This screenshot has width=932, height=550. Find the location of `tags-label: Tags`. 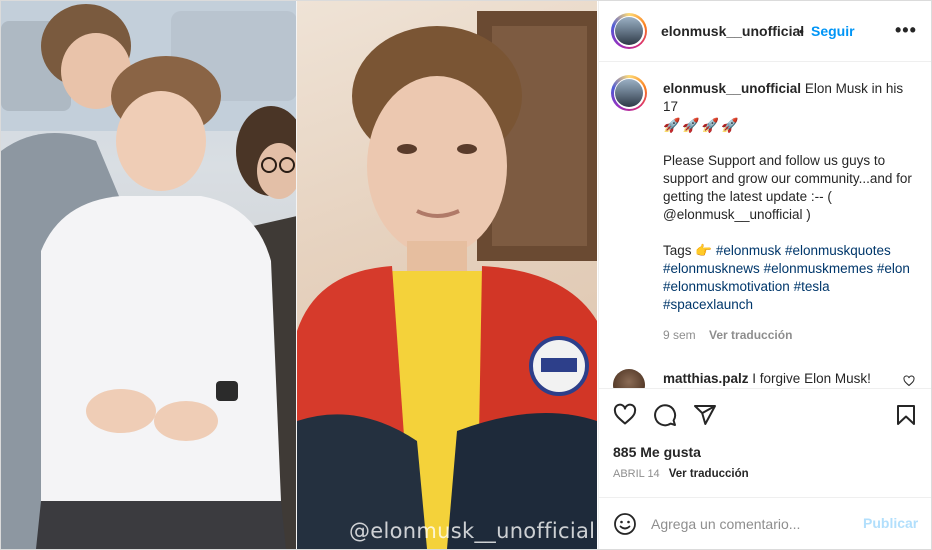

tags-label: Tags is located at coordinates (677, 250).